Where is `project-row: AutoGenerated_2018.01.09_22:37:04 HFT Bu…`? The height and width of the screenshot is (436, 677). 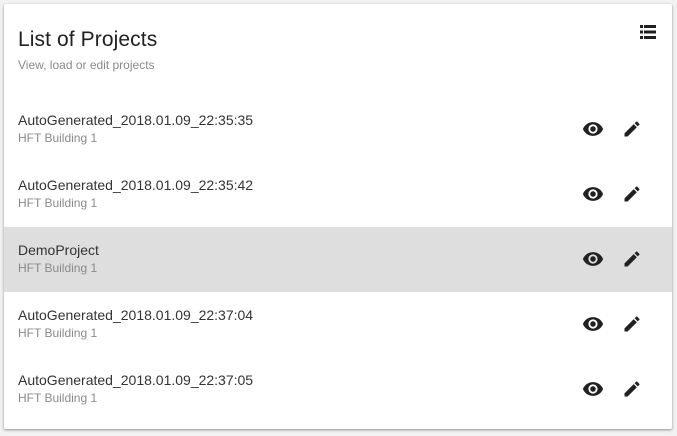 project-row: AutoGenerated_2018.01.09_22:37:04 HFT Bu… is located at coordinates (338, 324).